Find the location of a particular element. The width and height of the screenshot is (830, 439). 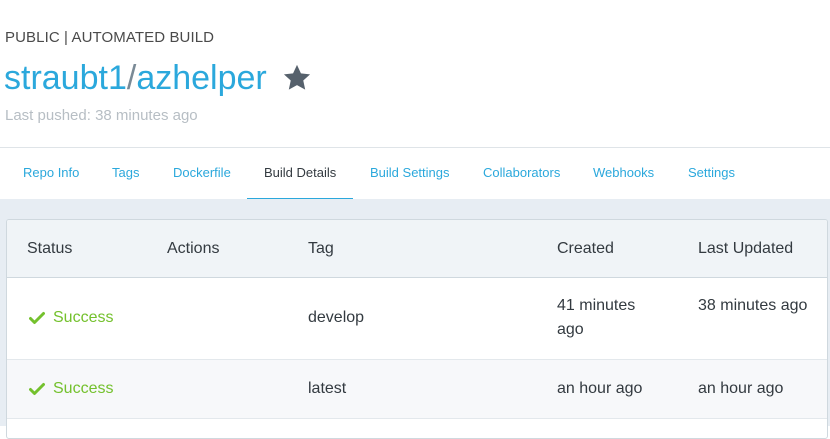

repo-name: azhelper is located at coordinates (201, 78).